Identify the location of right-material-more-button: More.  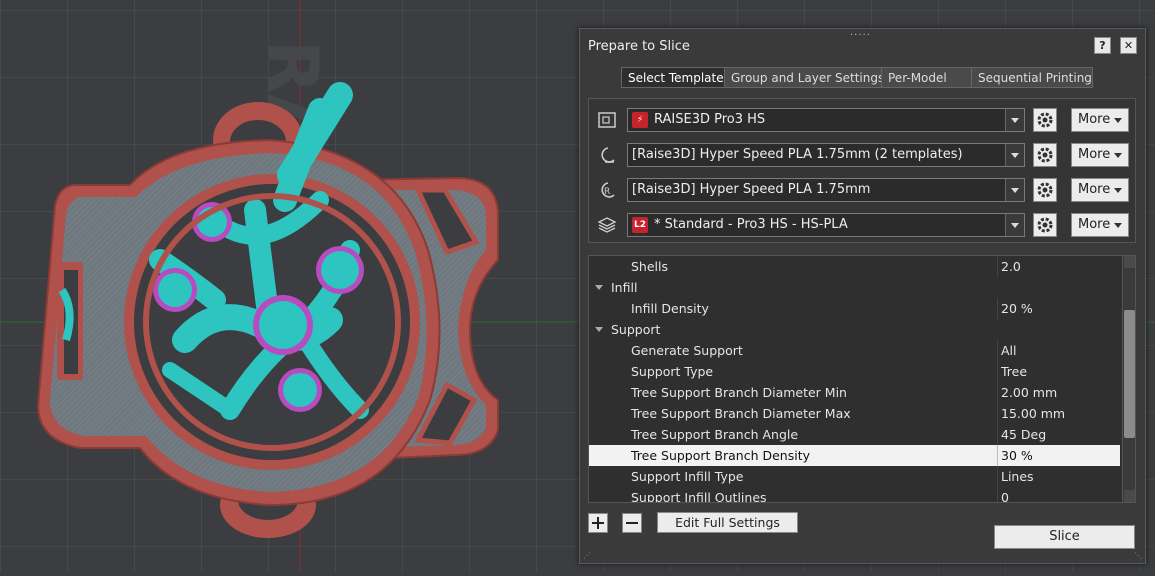
(1100, 190).